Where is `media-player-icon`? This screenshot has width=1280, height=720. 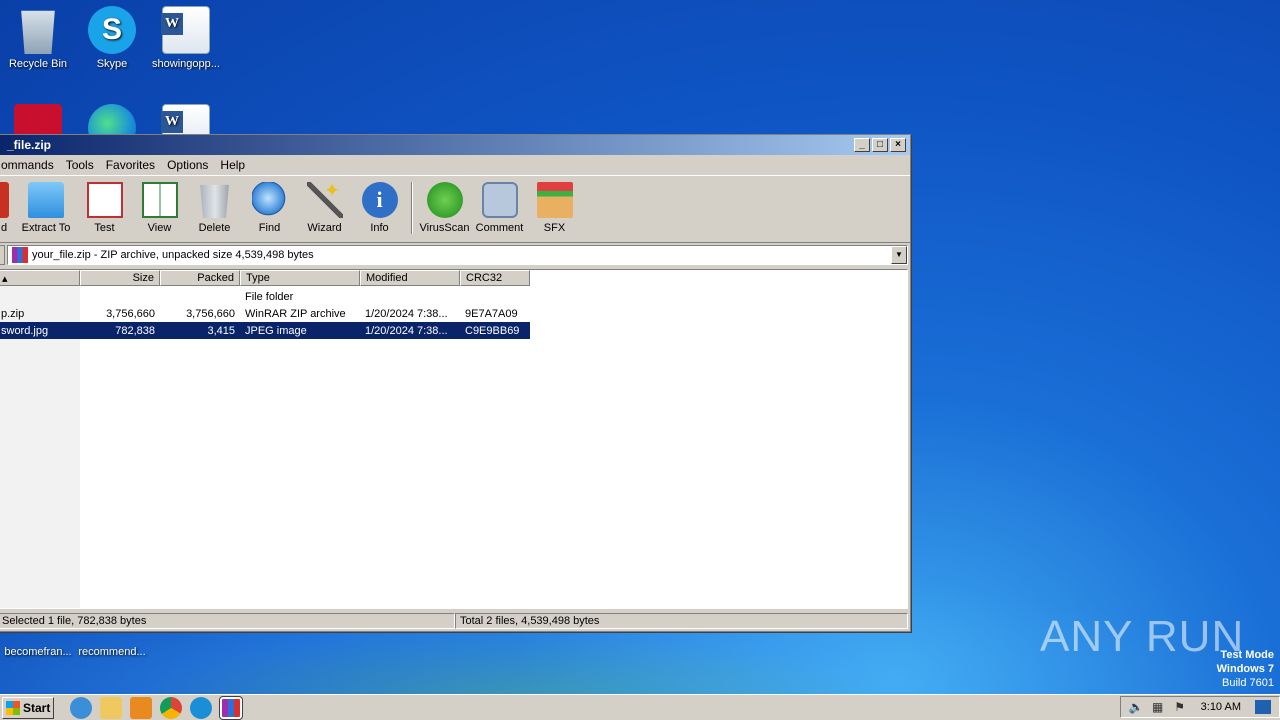
media-player-icon is located at coordinates (141, 707).